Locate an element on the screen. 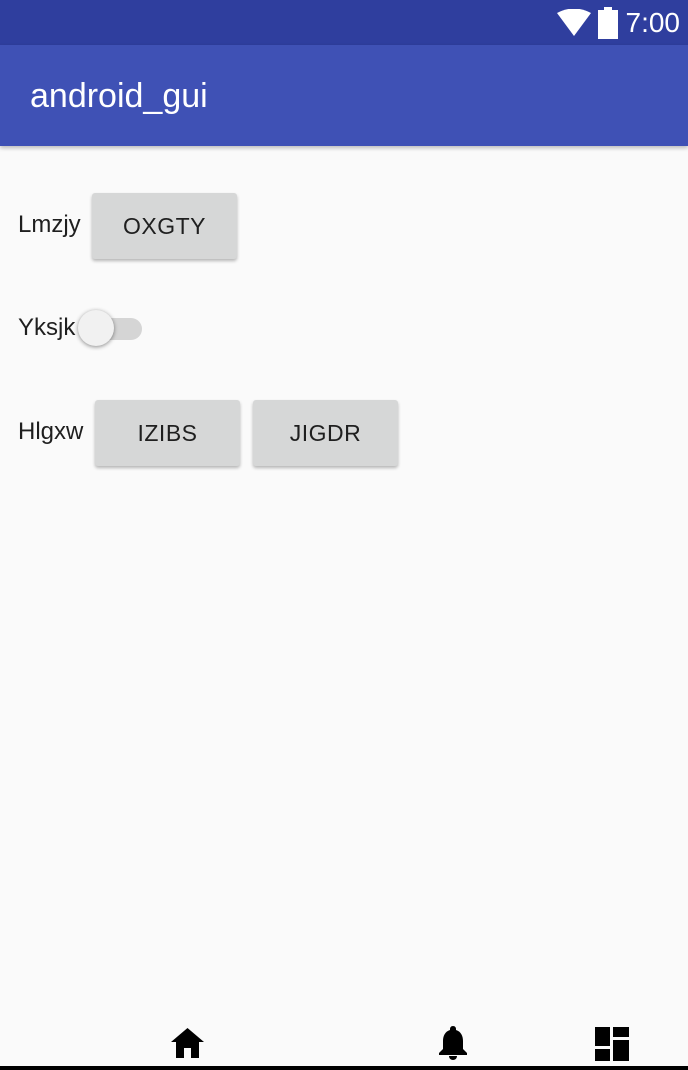 The width and height of the screenshot is (688, 1070). bottom-nav is located at coordinates (344, 1042).